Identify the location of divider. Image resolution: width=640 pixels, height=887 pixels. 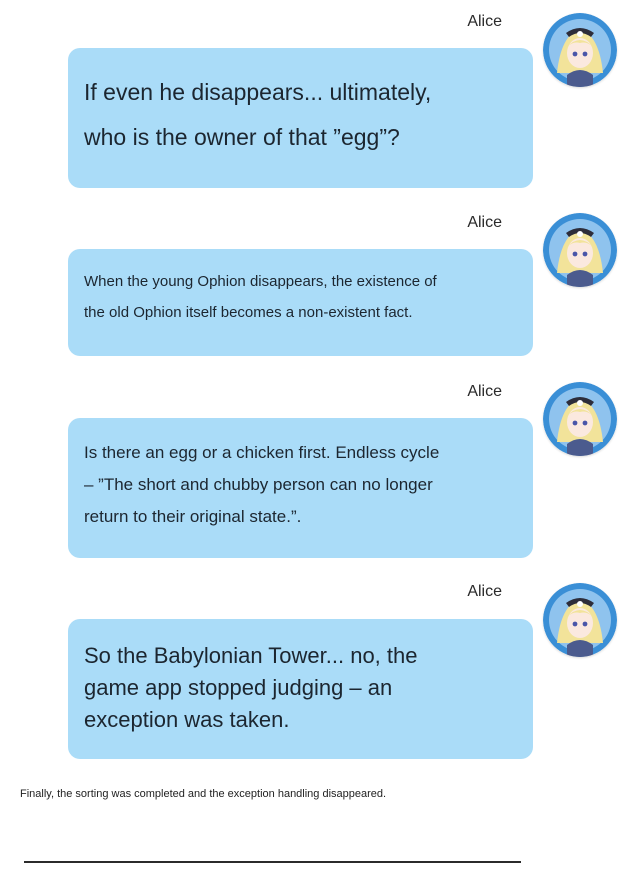
(272, 862).